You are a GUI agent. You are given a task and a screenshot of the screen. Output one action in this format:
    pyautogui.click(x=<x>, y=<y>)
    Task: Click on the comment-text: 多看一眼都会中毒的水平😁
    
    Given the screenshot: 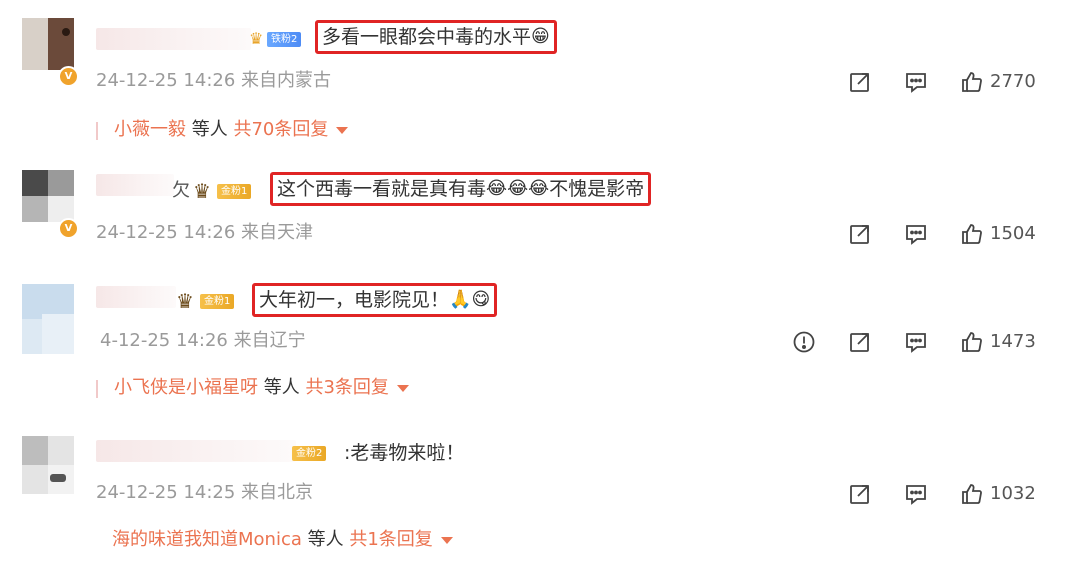 What is the action you would take?
    pyautogui.click(x=436, y=37)
    